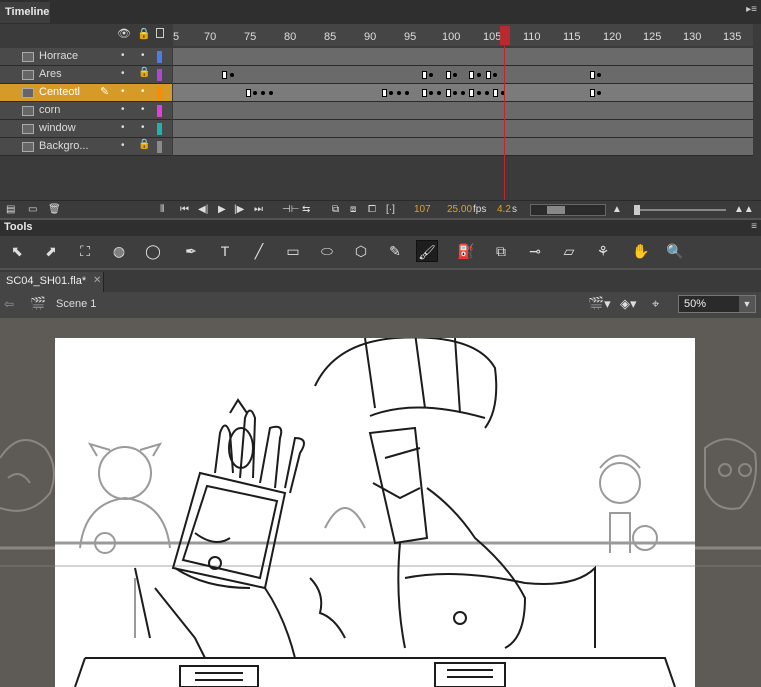 Image resolution: width=761 pixels, height=687 pixels. I want to click on rectangle-tool: ▭, so click(293, 251).